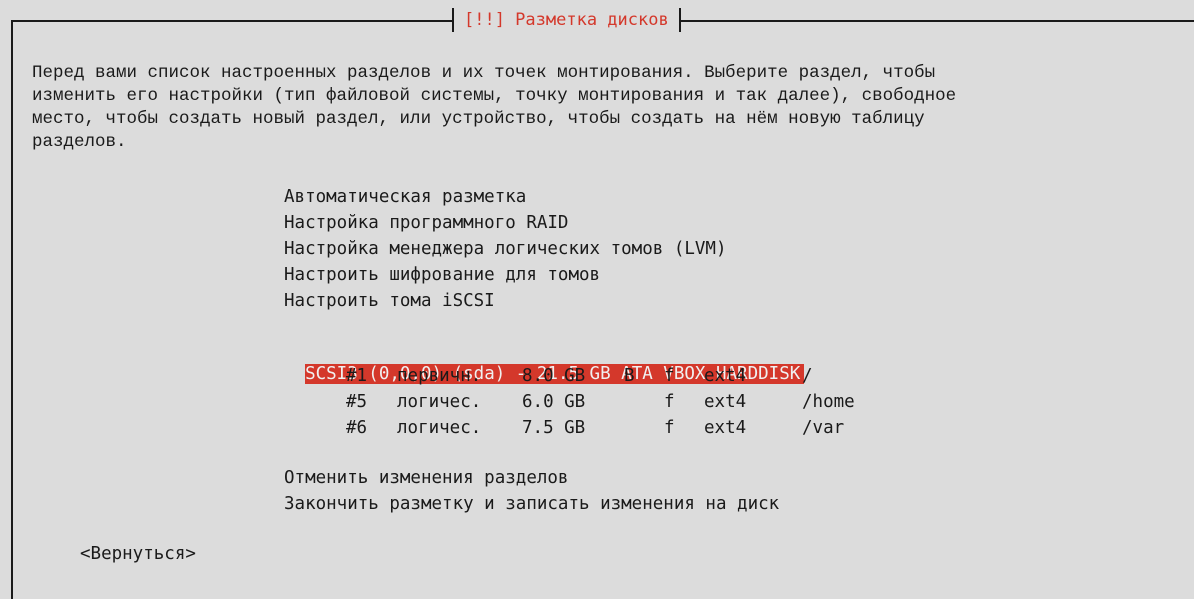 The width and height of the screenshot is (1194, 599). I want to click on partition-row-1: #1 первичн. 8.0 GB B f ext4 /, so click(584, 376).